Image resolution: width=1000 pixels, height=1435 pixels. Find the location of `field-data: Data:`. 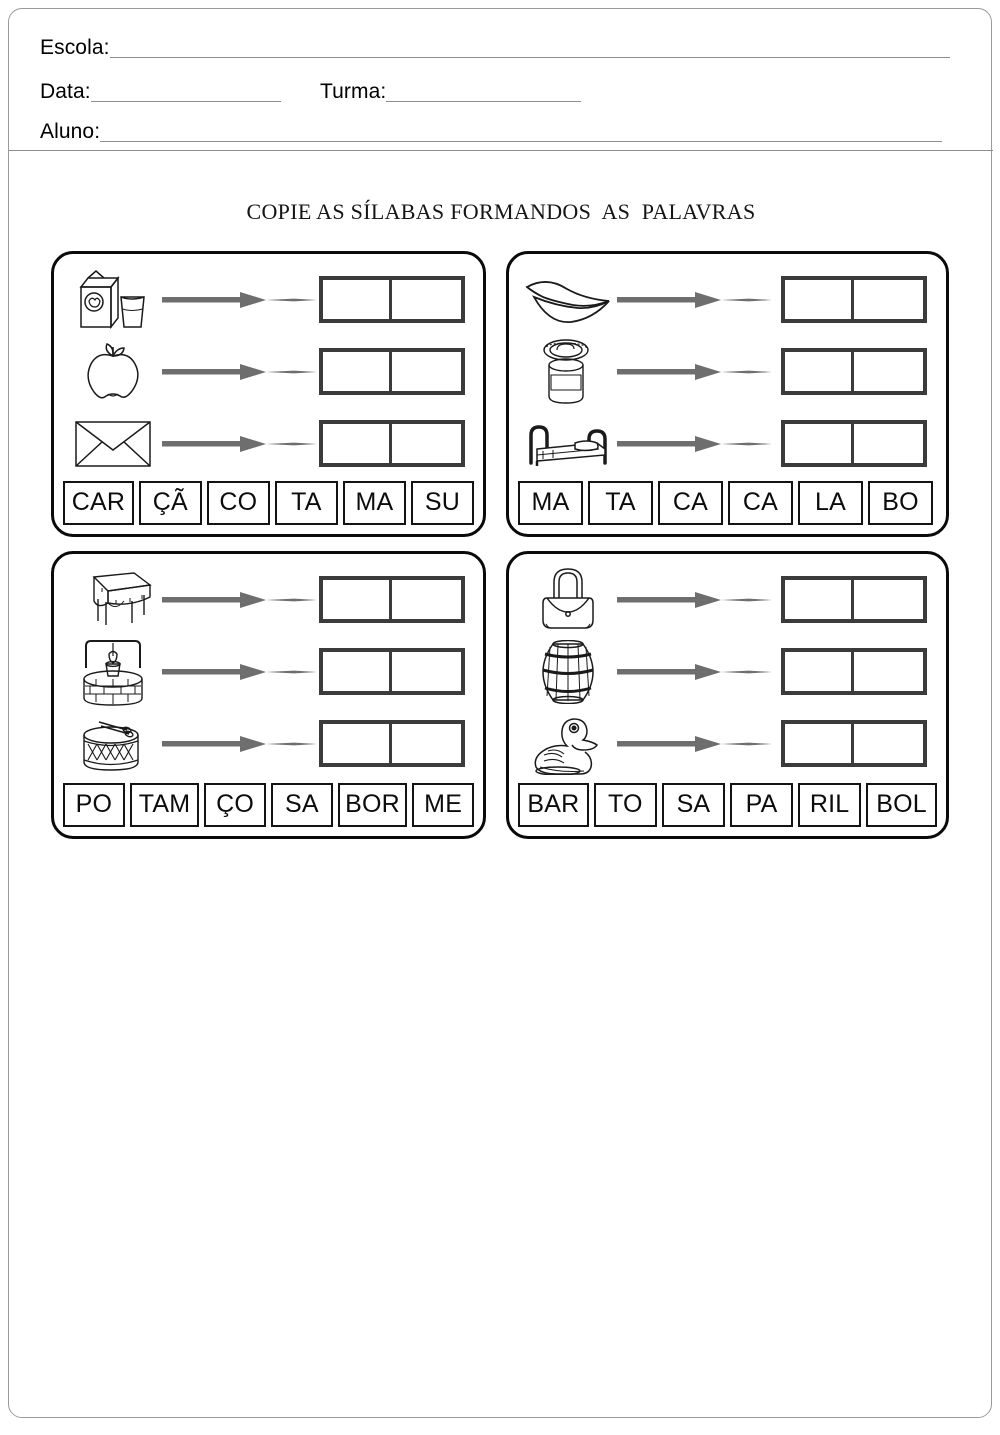

field-data: Data: is located at coordinates (160, 91).